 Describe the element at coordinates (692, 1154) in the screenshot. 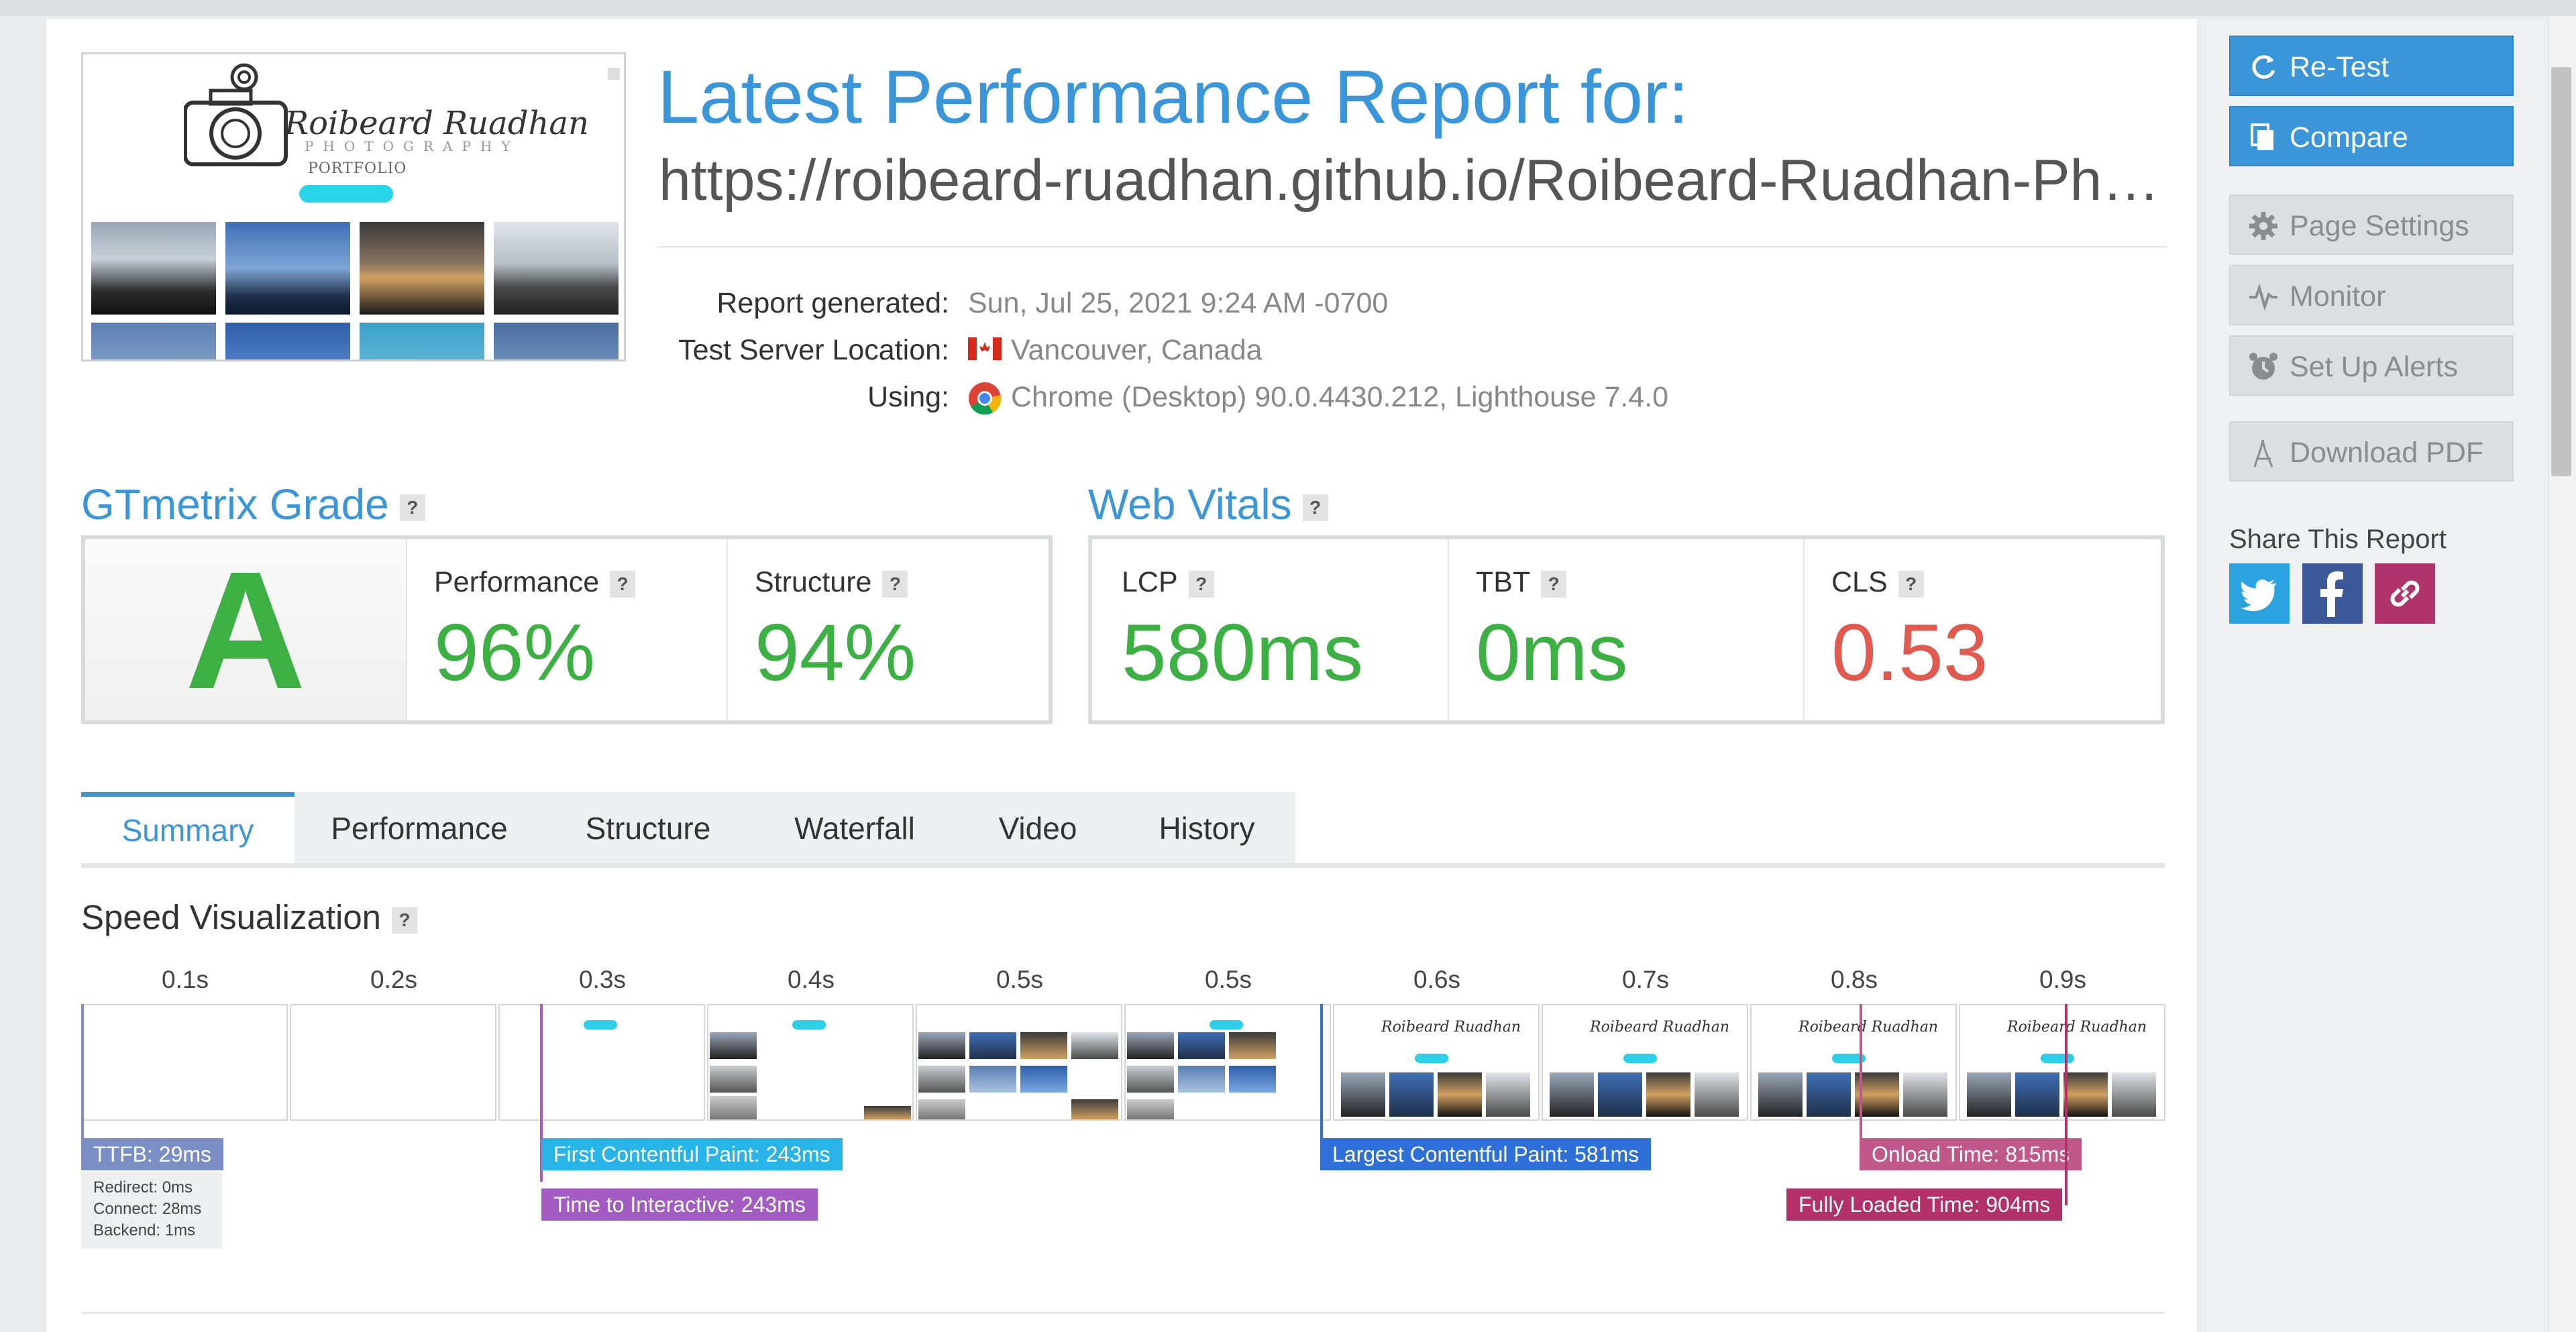

I see `first-contentful-paint-label: First Contentful Paint: 243ms` at that location.